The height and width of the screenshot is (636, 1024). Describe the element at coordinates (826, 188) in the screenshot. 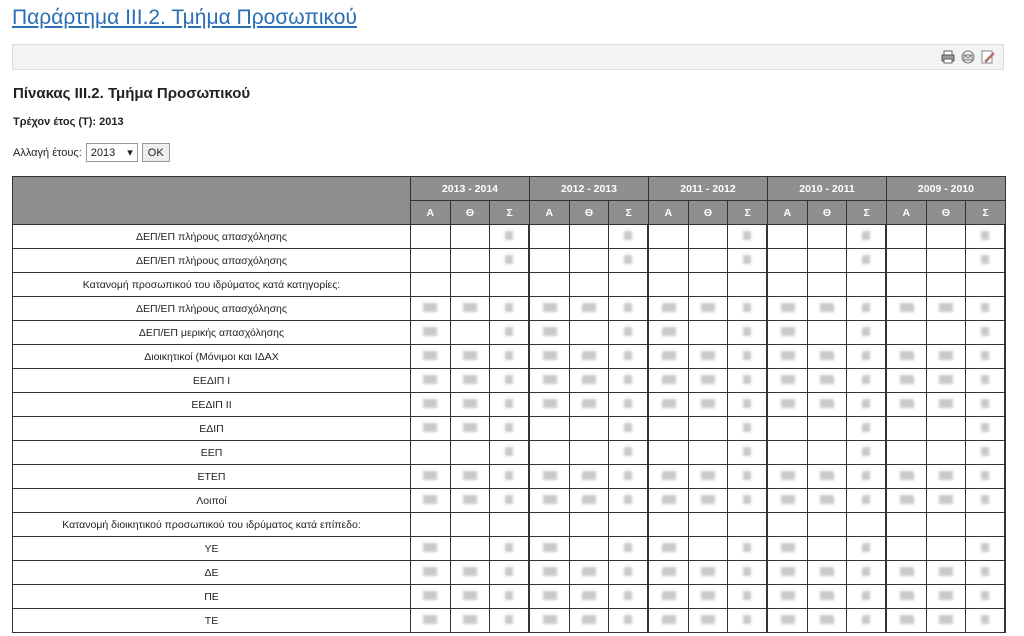

I see `year-header: 2010 - 2011` at that location.